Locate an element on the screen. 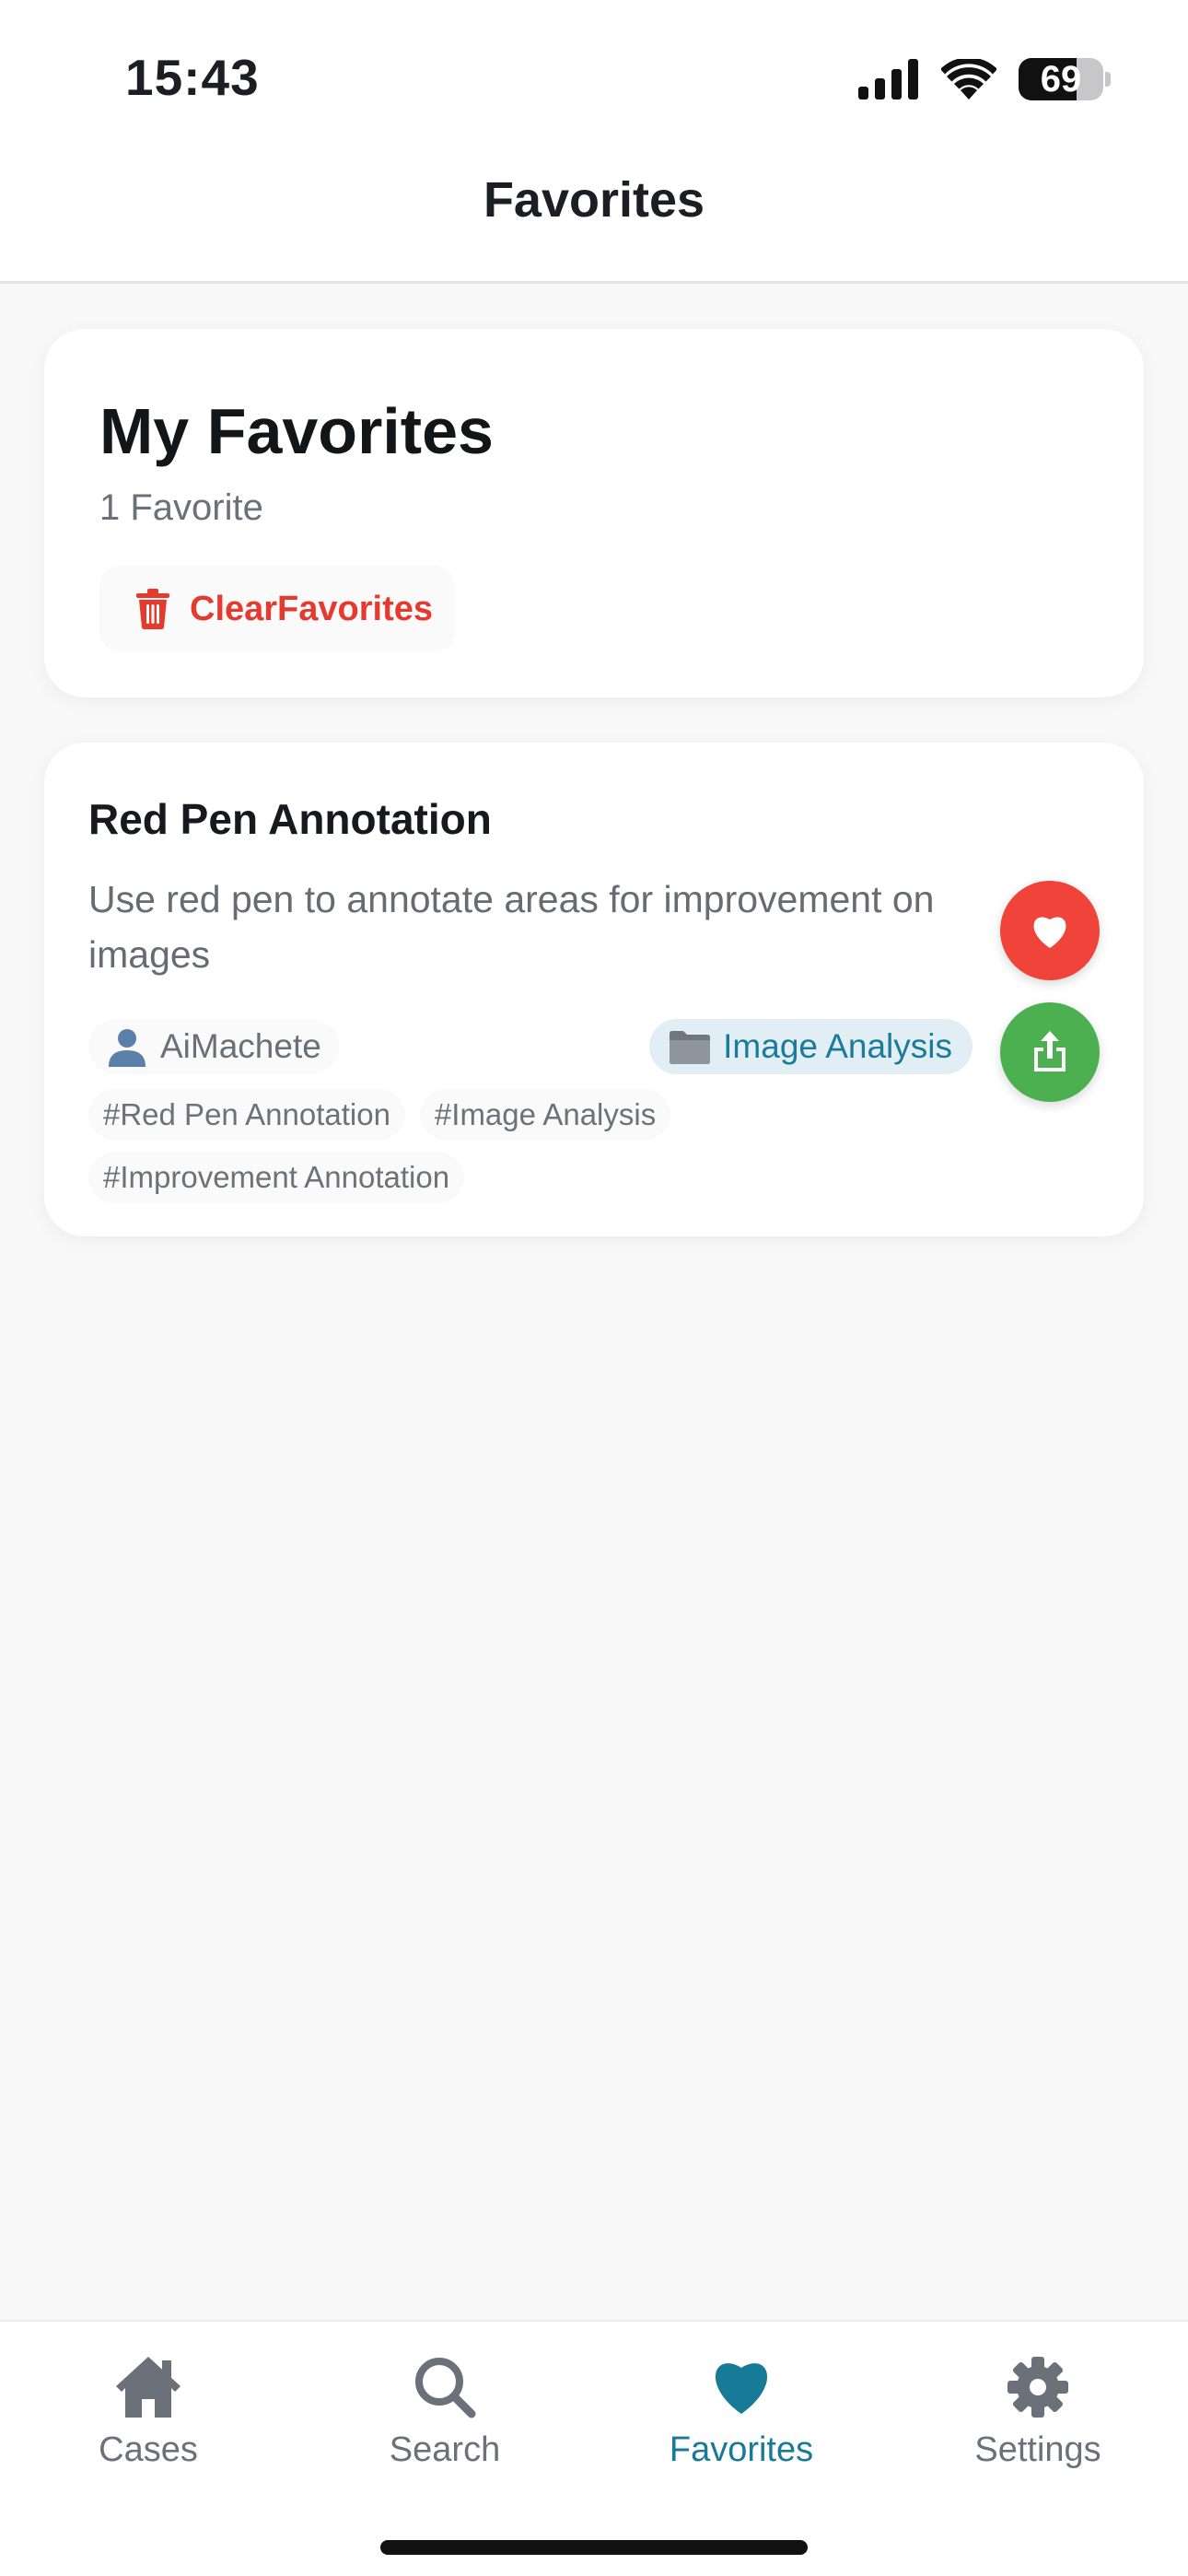 This screenshot has height=2576, width=1188. status-time: 15:43 is located at coordinates (192, 77).